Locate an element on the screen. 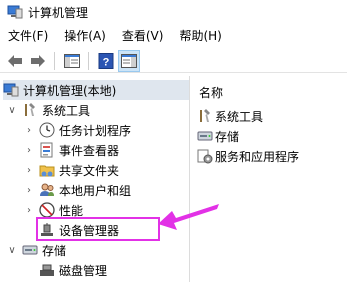 This screenshot has width=347, height=282. annotation-arrow is located at coordinates (188, 217).